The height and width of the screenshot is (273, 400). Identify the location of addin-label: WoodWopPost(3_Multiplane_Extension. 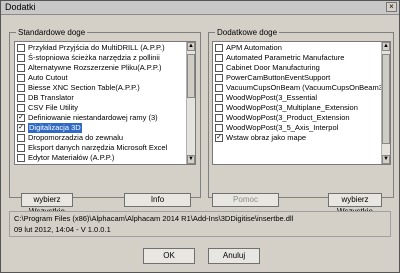
(292, 107).